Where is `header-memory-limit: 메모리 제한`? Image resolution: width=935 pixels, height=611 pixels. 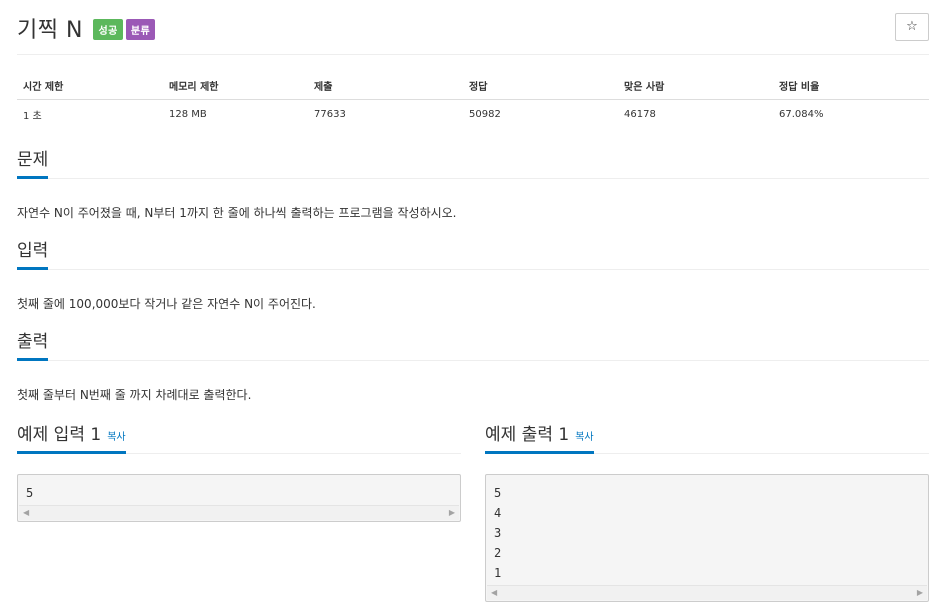 header-memory-limit: 메모리 제한 is located at coordinates (235, 86).